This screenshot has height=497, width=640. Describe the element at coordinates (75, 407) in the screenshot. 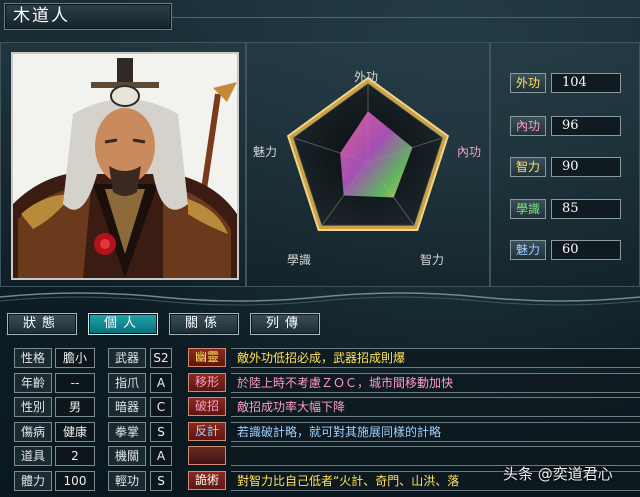

I see `attribute-value: 男` at that location.